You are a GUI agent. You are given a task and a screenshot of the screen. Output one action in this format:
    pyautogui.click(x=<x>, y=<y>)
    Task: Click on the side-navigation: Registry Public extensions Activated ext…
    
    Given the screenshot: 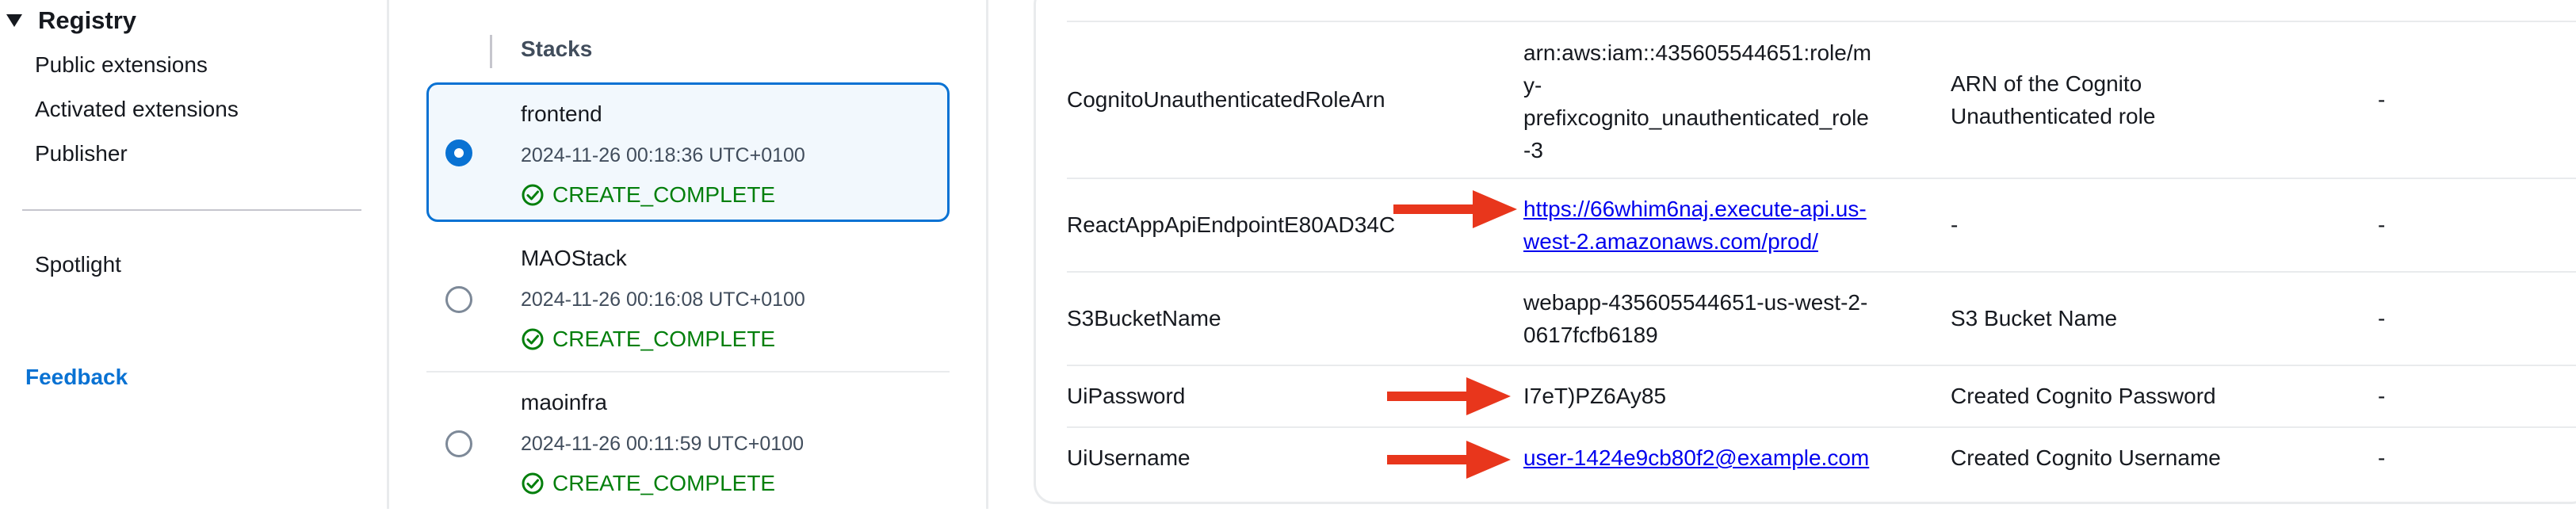 What is the action you would take?
    pyautogui.click(x=194, y=255)
    